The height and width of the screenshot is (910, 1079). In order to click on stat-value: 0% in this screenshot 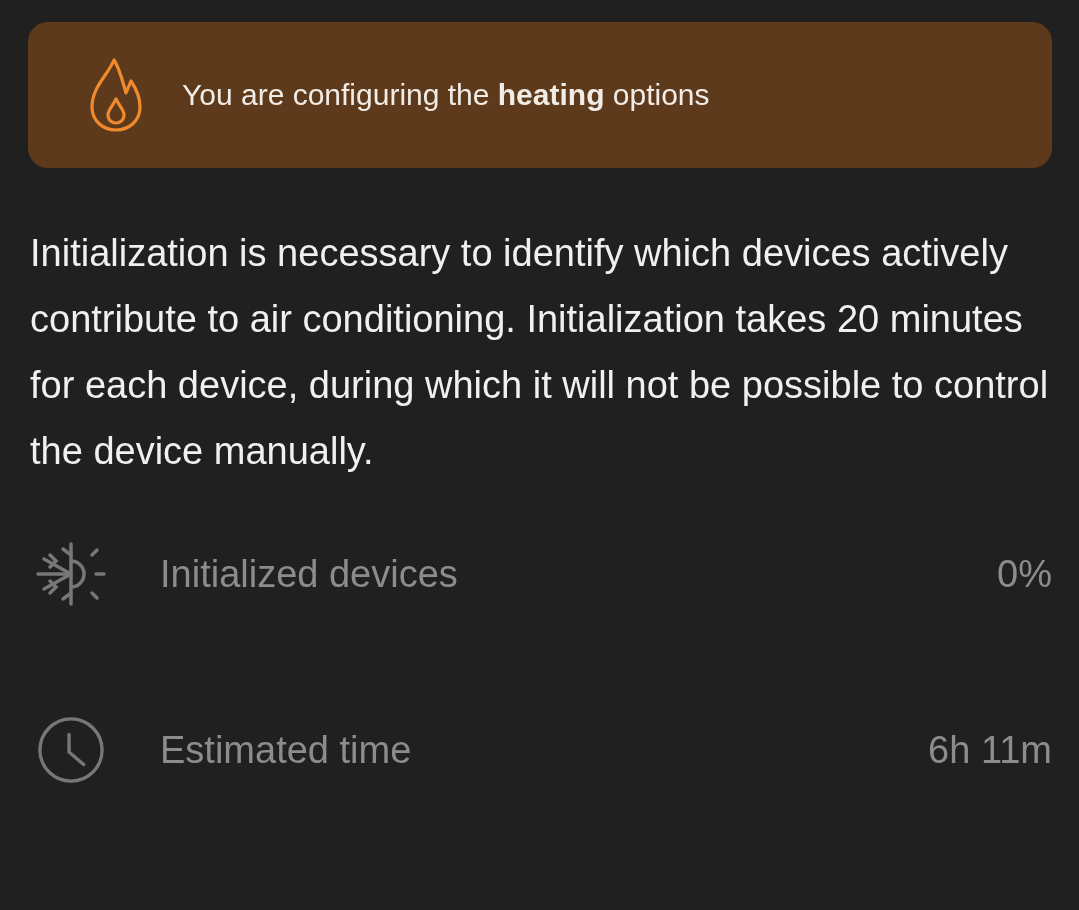, I will do `click(1024, 574)`.